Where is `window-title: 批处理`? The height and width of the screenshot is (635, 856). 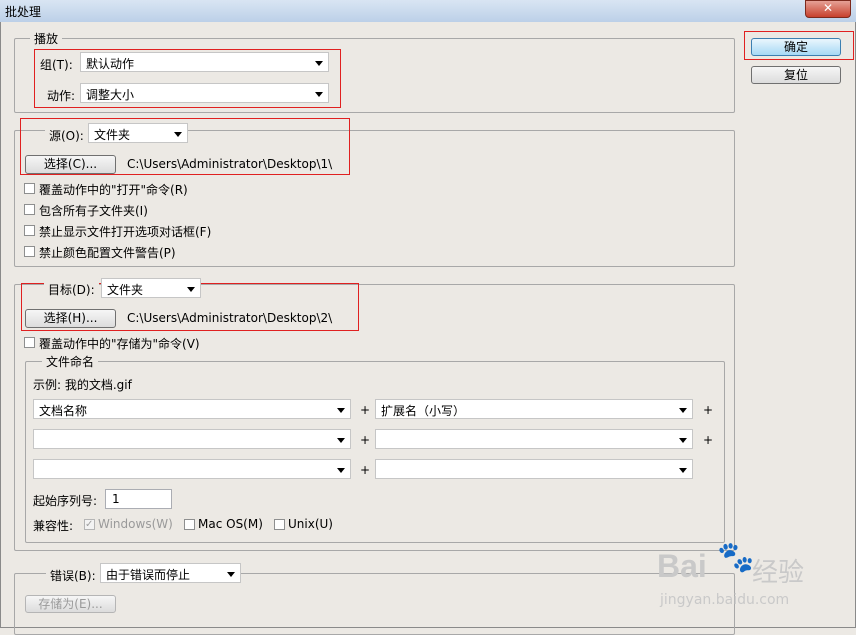 window-title: 批处理 is located at coordinates (23, 12).